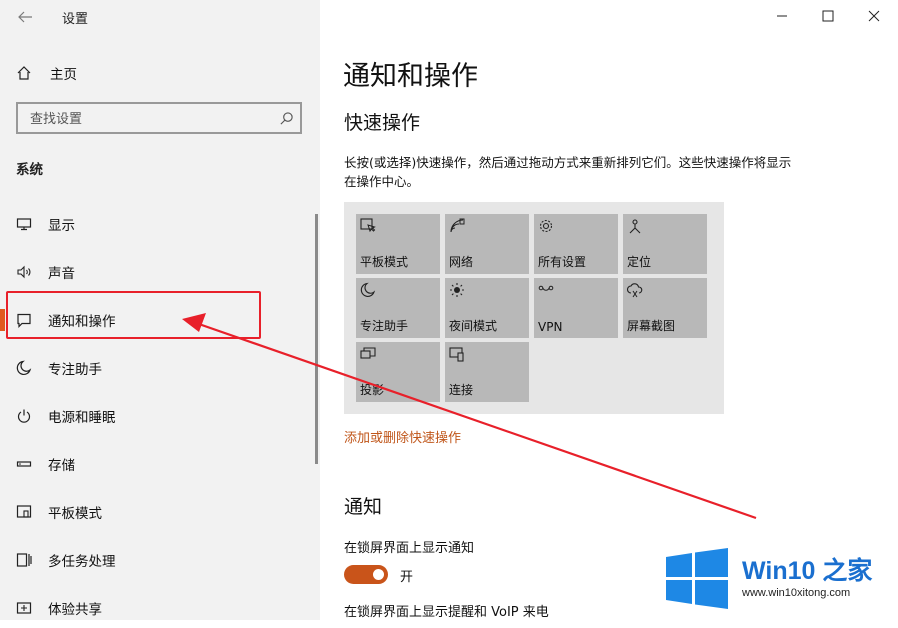 The image size is (898, 628). I want to click on toggle-state-label: 开, so click(407, 577).